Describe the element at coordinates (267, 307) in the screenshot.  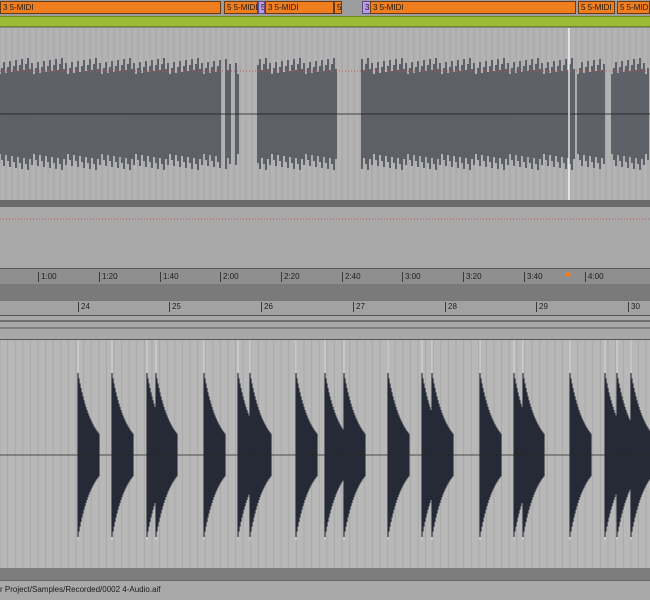
I see `bar-label: 26` at that location.